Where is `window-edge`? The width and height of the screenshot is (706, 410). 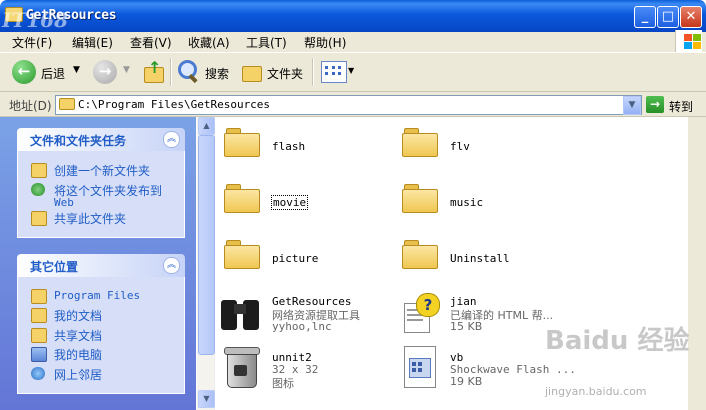
window-edge is located at coordinates (697, 263).